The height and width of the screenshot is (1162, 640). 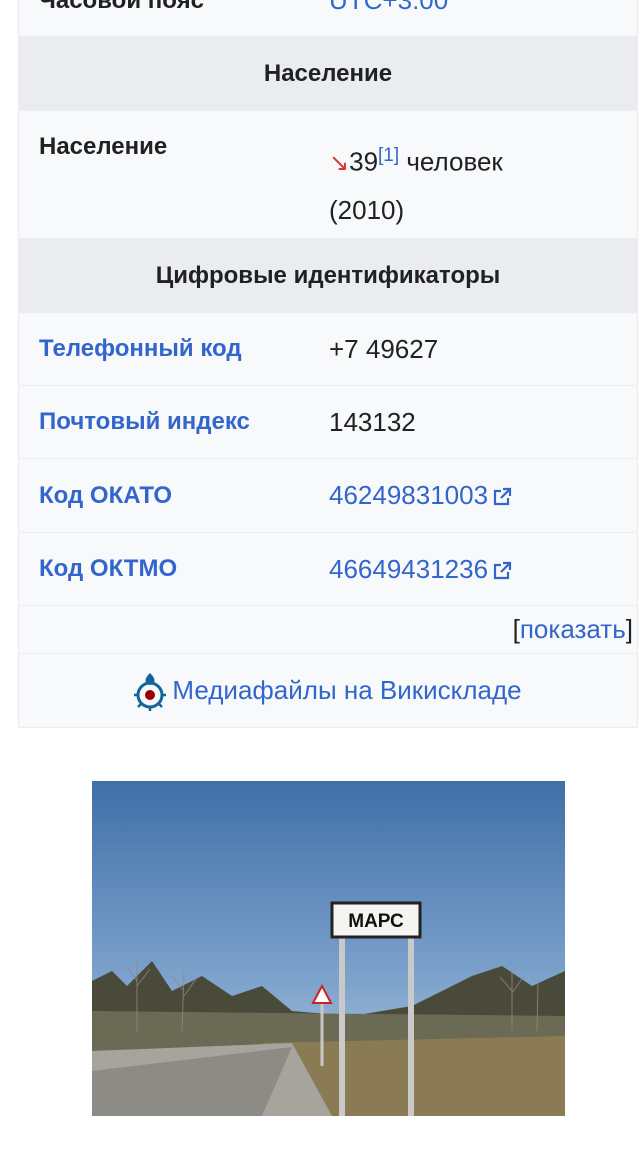 I want to click on okato-label-link: Код ОКАТО, so click(x=174, y=496).